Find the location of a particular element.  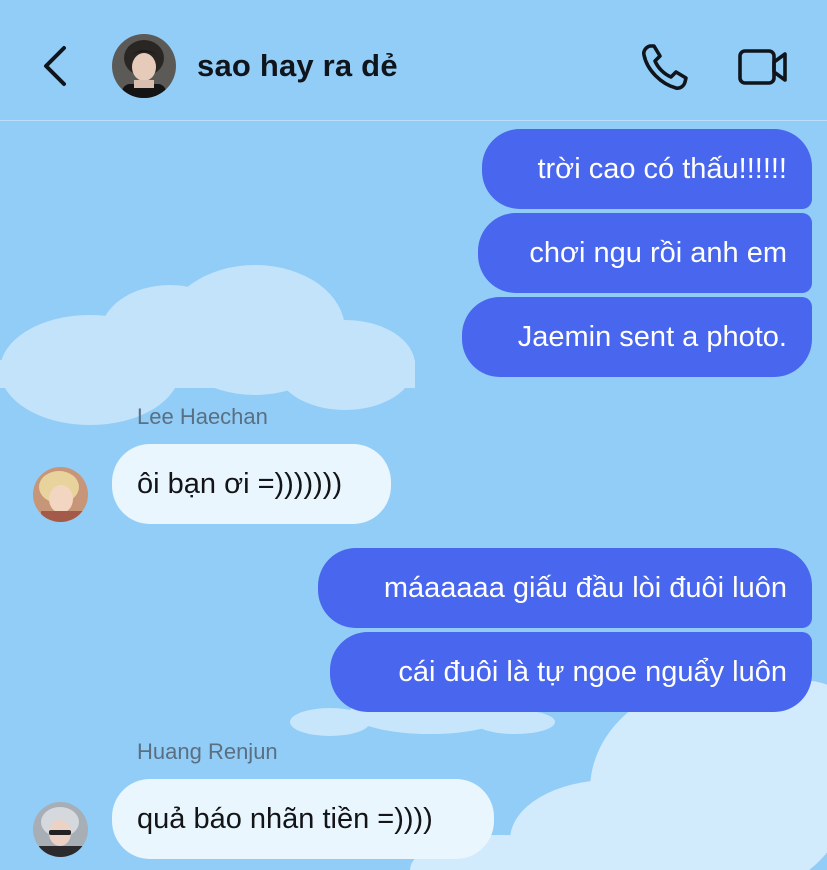

group-avatar-image is located at coordinates (144, 66).